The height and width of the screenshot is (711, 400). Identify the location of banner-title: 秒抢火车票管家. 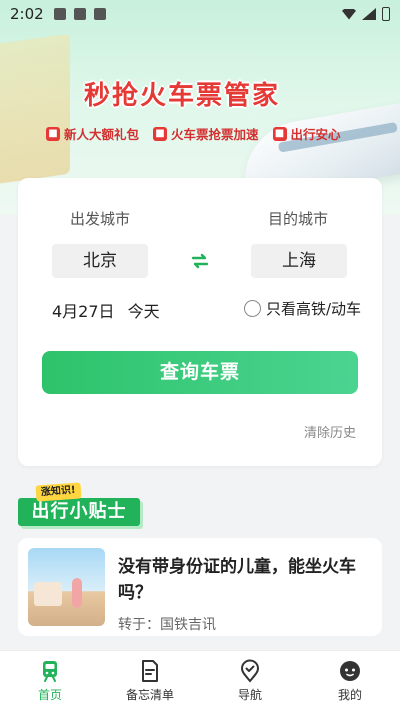
(182, 96).